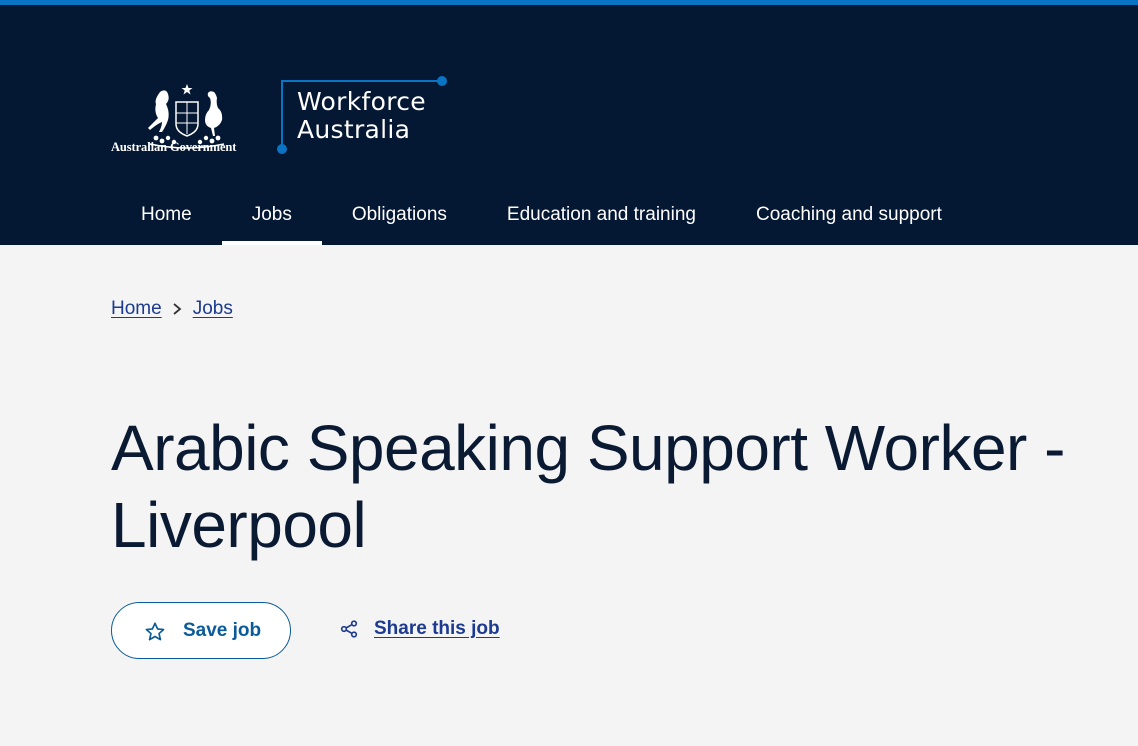 The width and height of the screenshot is (1138, 746). I want to click on nav-item-jobs: Jobs, so click(271, 215).